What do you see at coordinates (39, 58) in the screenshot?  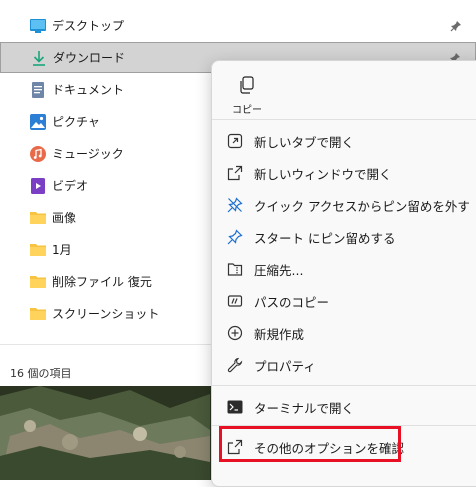 I see `download-icon` at bounding box center [39, 58].